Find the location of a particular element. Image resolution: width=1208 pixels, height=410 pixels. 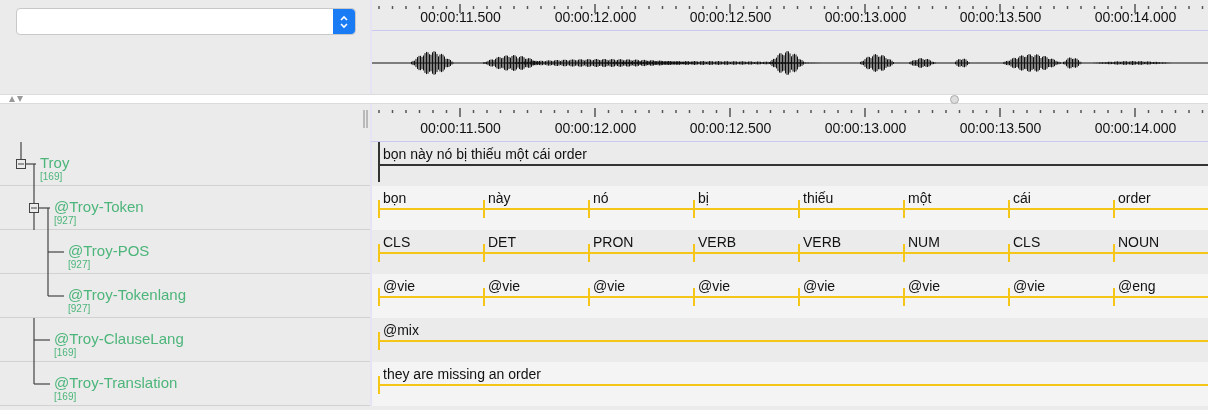

annotation: thiếu is located at coordinates (850, 205).